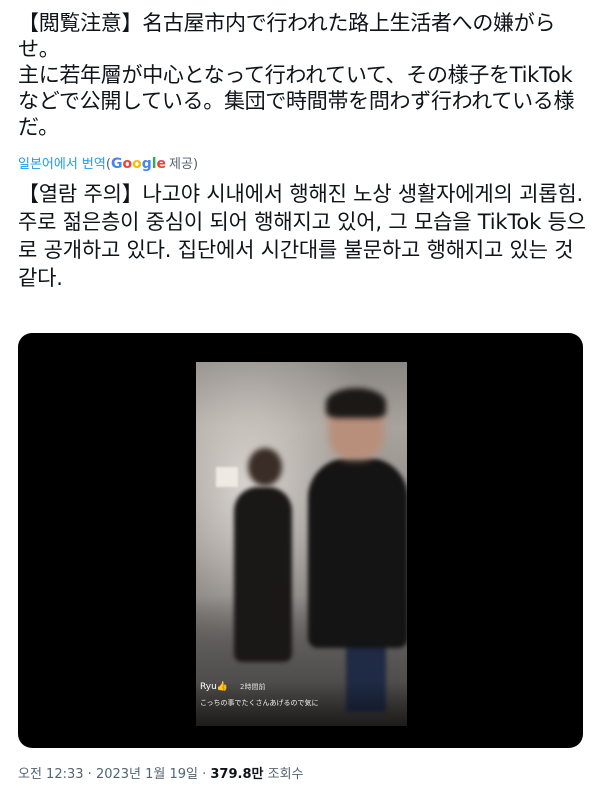 This screenshot has width=604, height=797. I want to click on translation-attribution: 일본어에서 번역(Google 제공), so click(108, 164).